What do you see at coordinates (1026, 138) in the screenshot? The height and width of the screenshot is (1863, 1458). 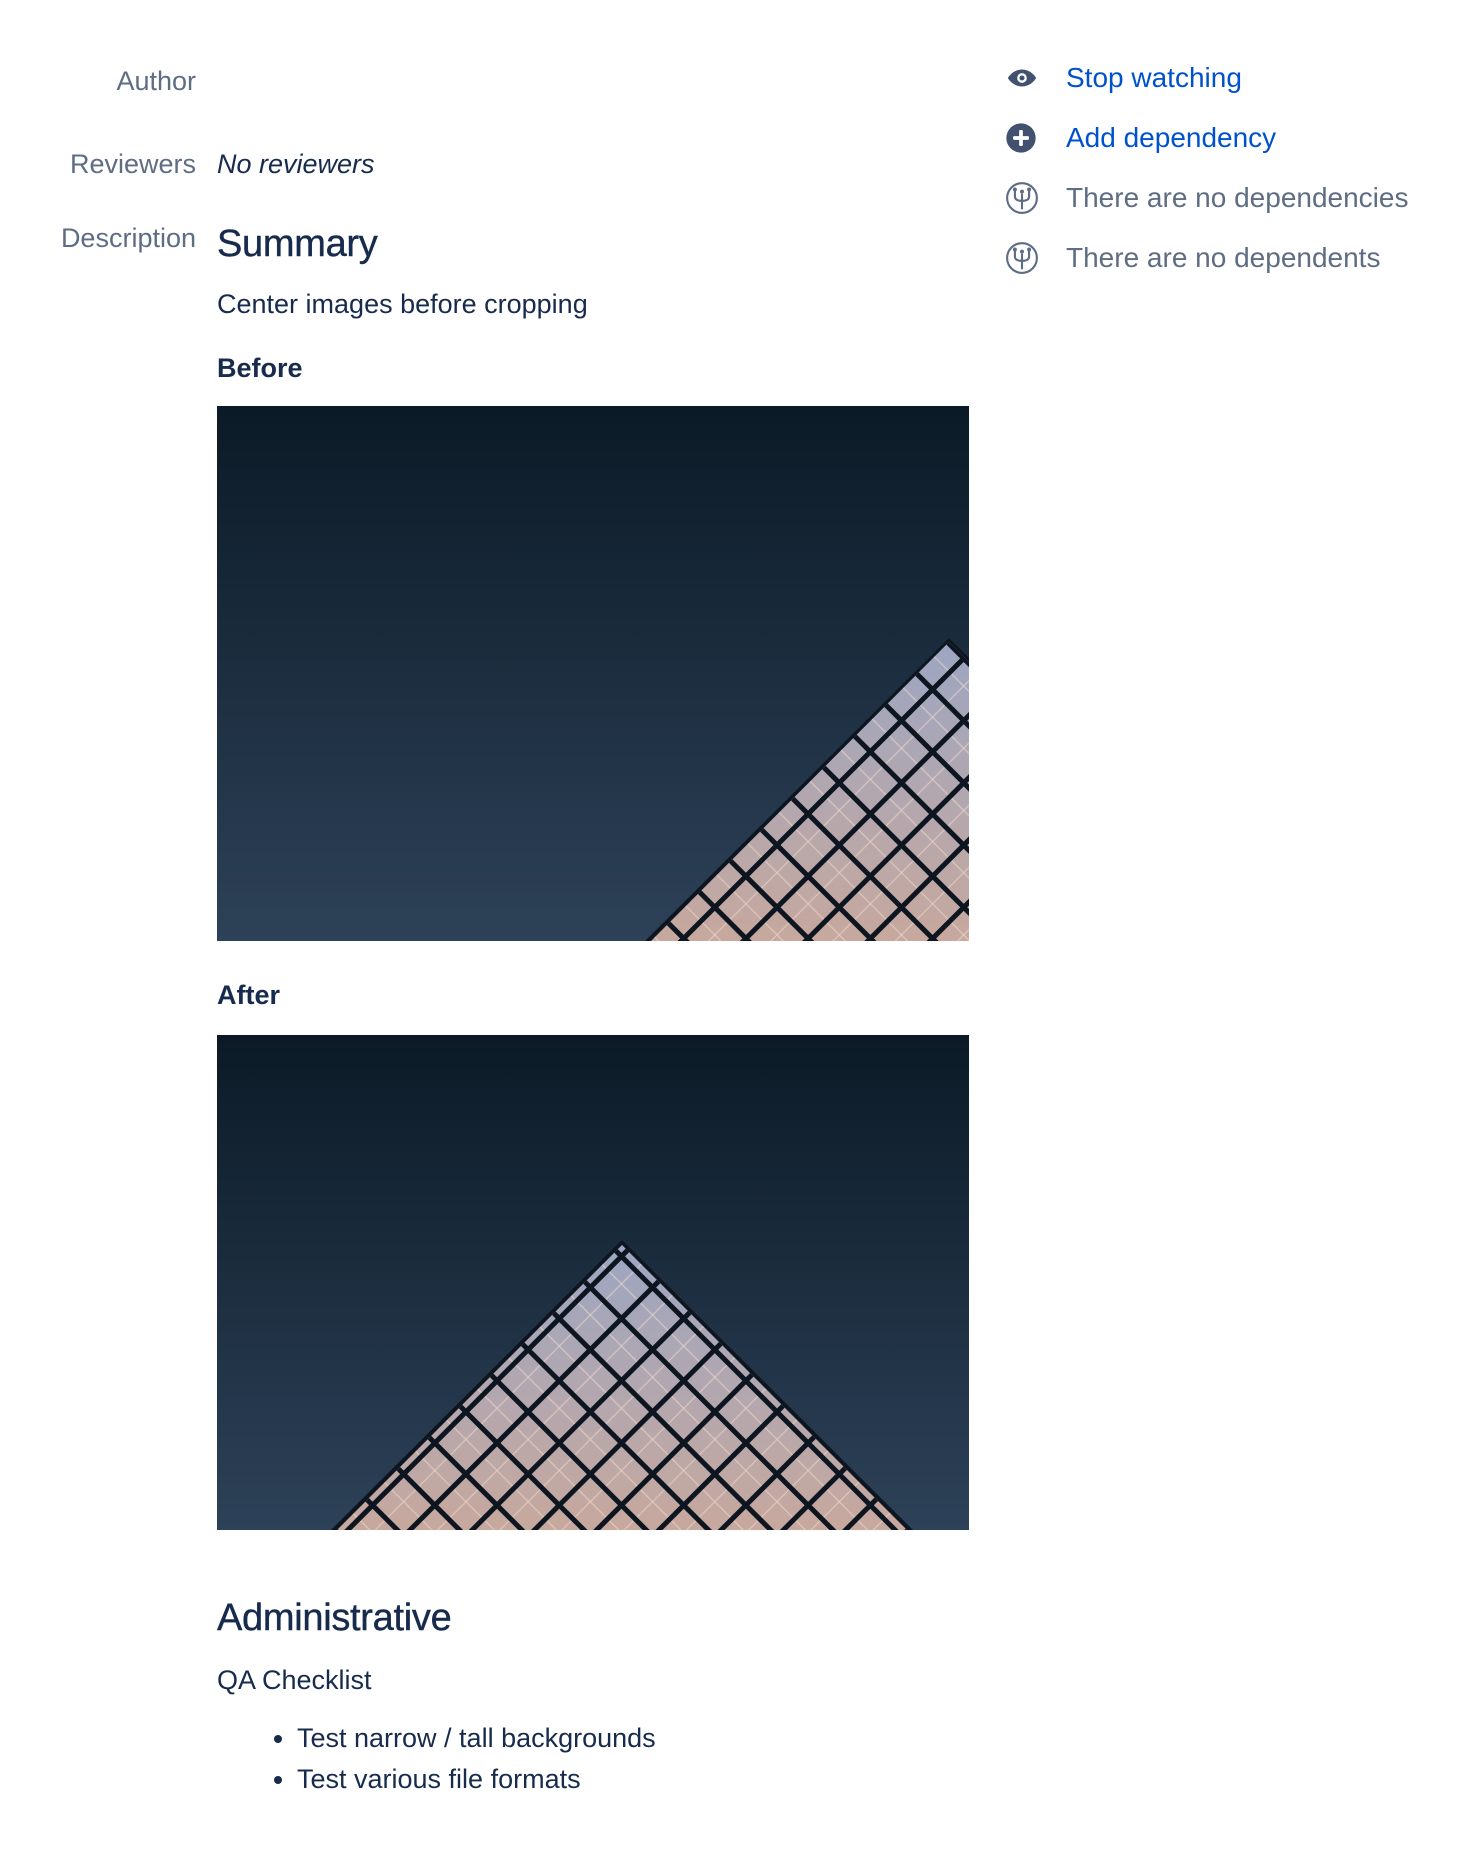 I see `add-circle-icon` at bounding box center [1026, 138].